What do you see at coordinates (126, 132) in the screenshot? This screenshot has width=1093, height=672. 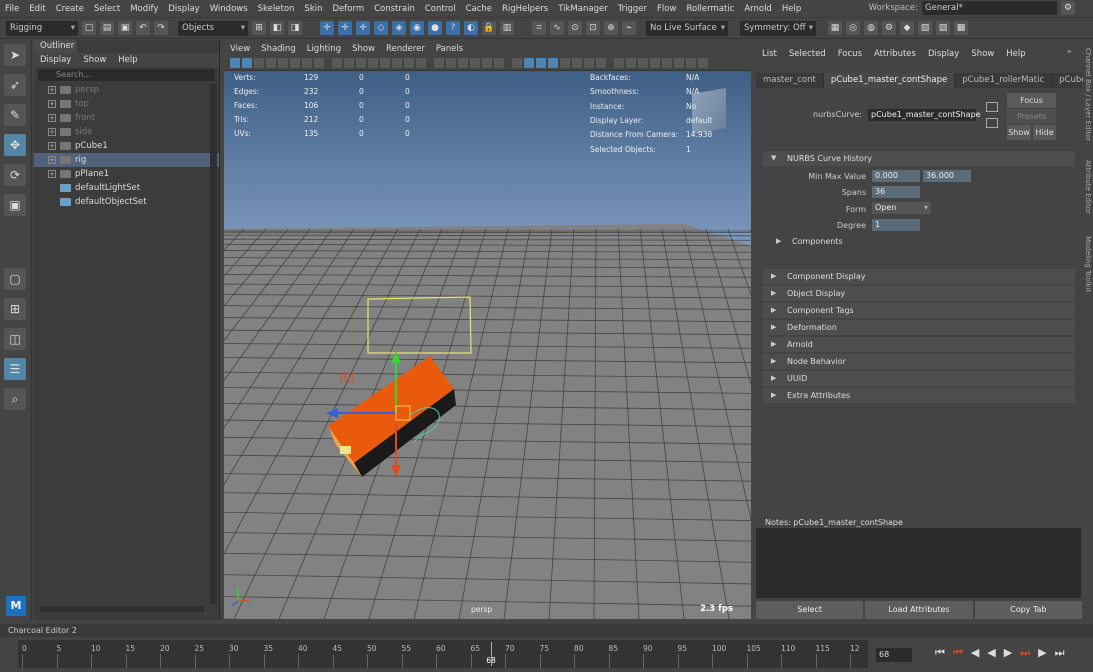 I see `outliner-item-side: + side` at bounding box center [126, 132].